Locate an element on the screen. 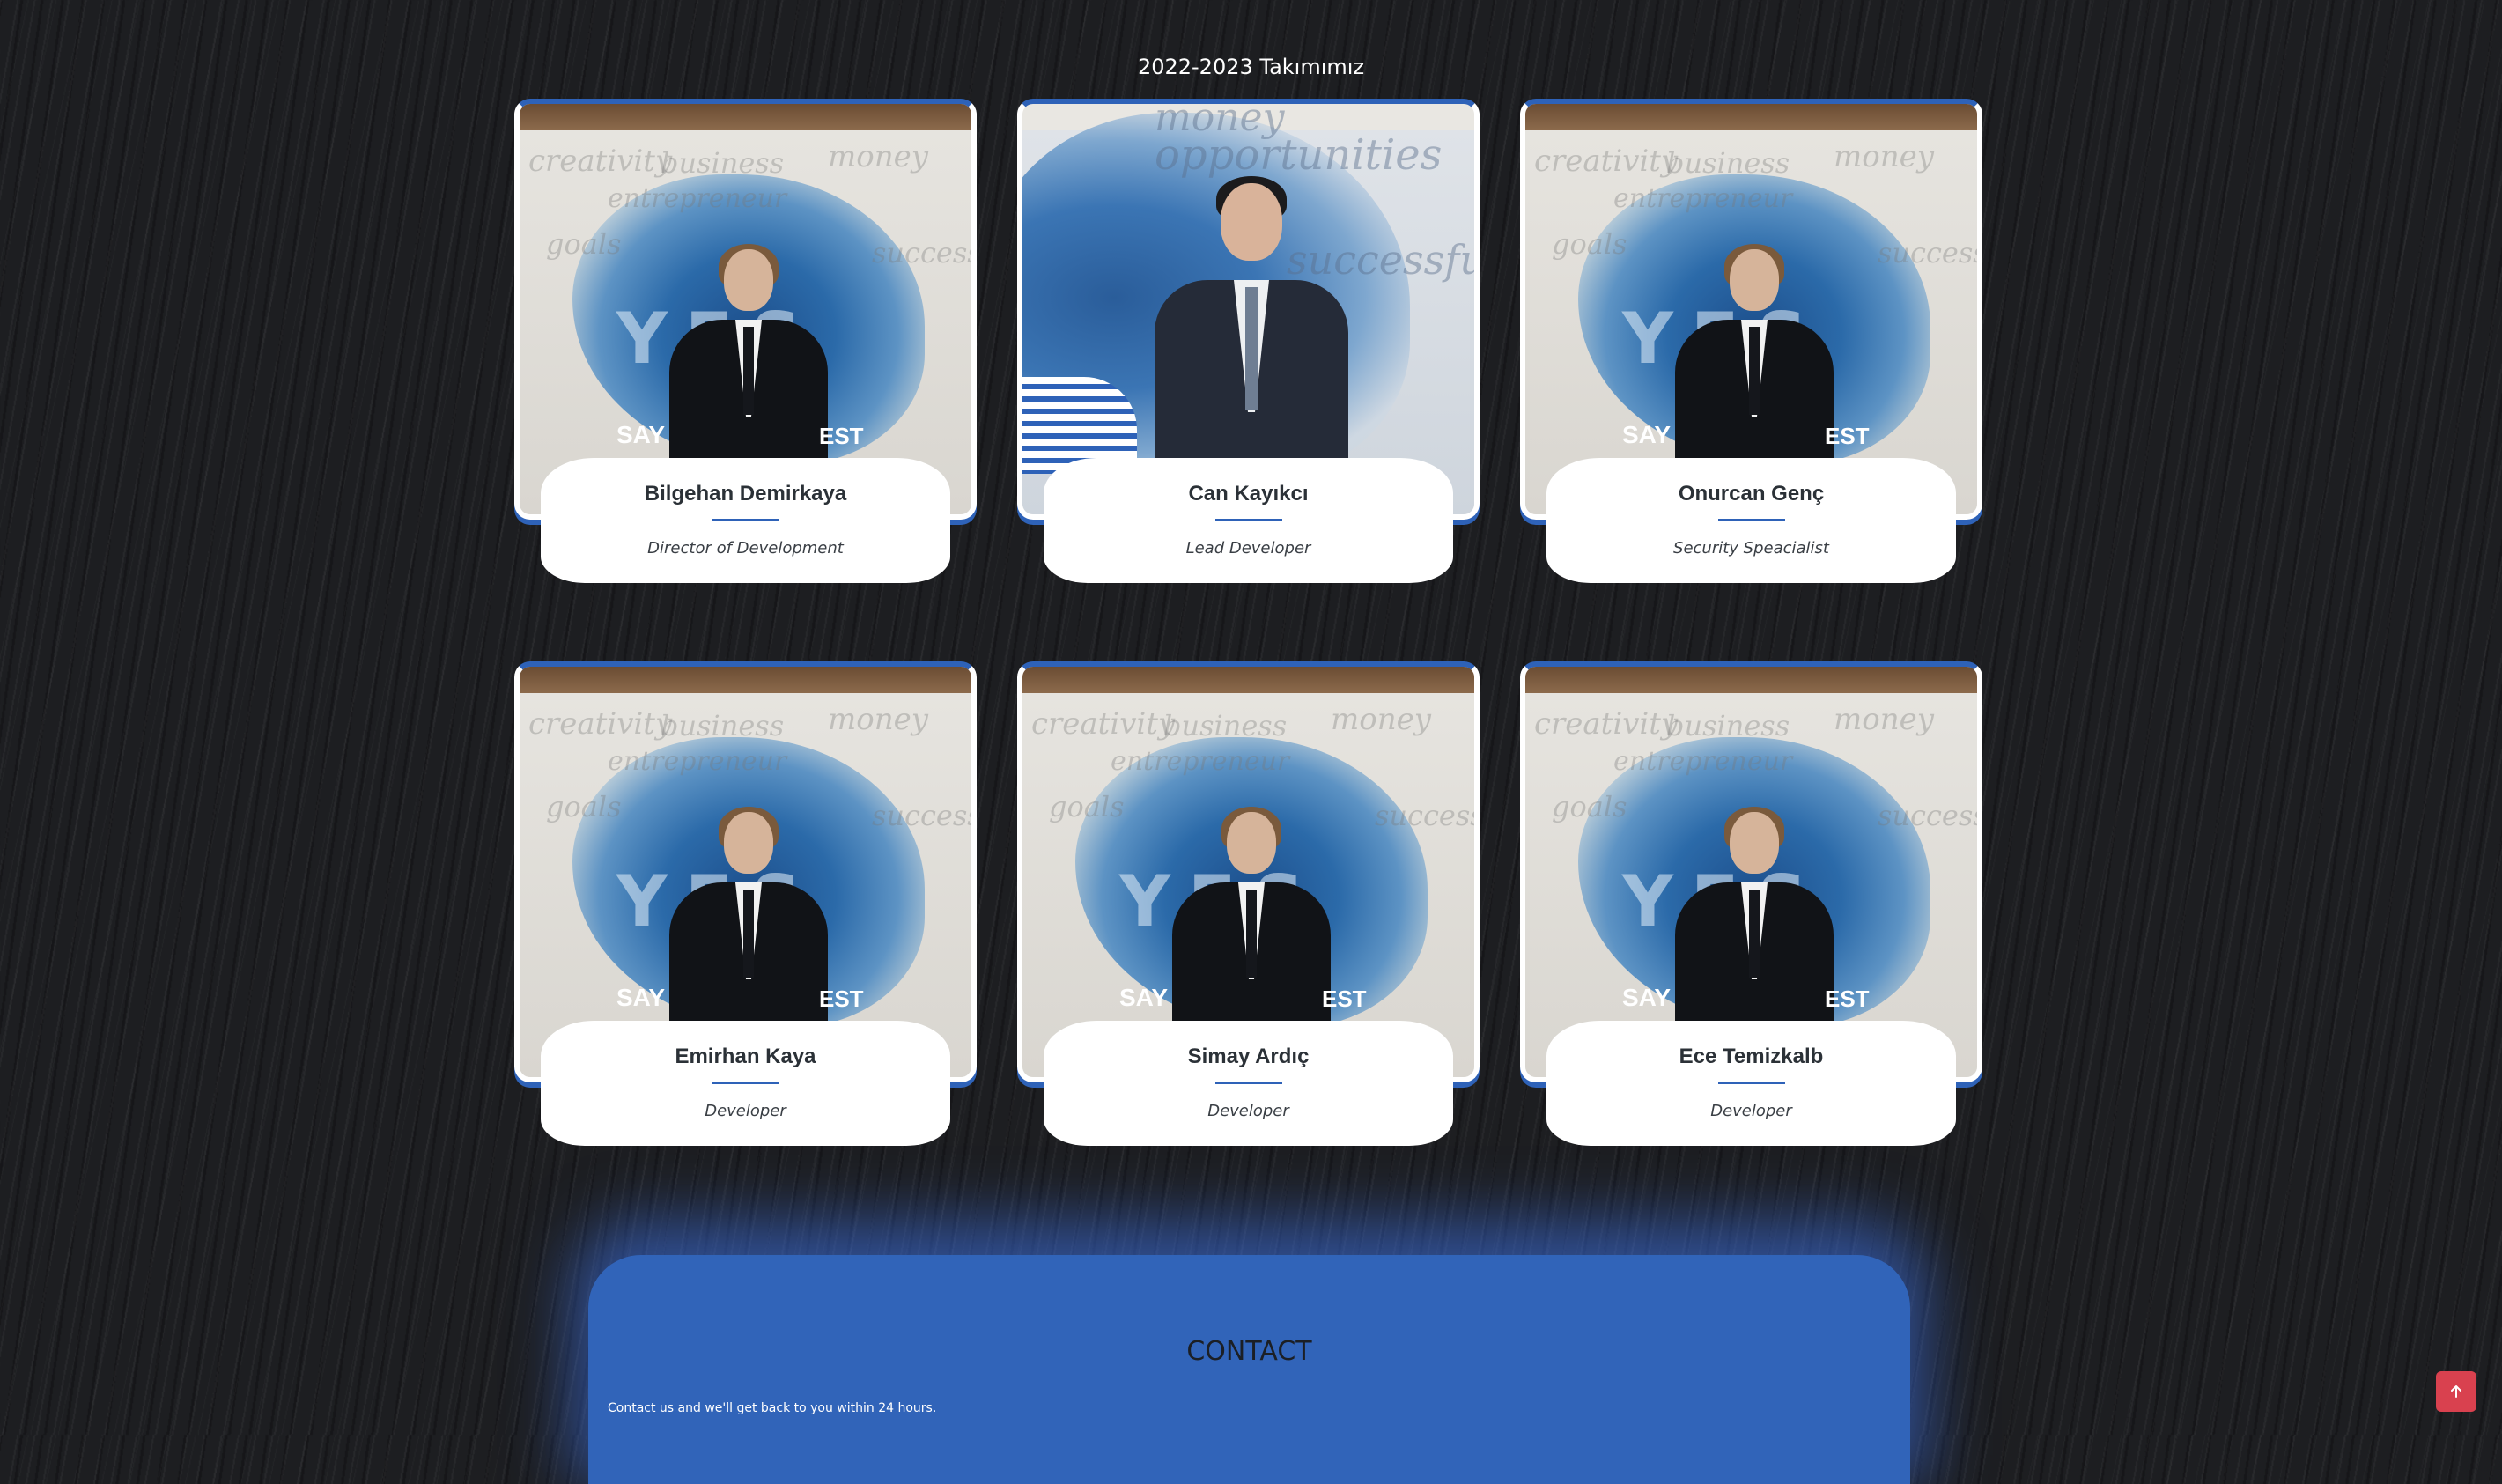 Image resolution: width=2502 pixels, height=1484 pixels. back-to-top-button is located at coordinates (2456, 1391).